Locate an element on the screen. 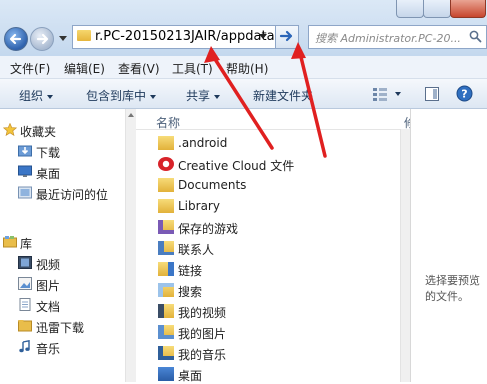 This screenshot has width=487, height=384. recent-pages-dropdown is located at coordinates (63, 38).